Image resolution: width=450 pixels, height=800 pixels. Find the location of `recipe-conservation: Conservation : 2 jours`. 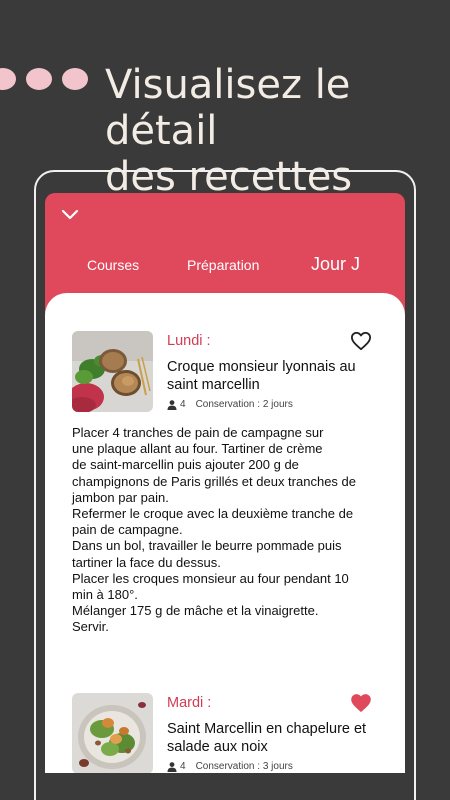

recipe-conservation: Conservation : 2 jours is located at coordinates (244, 404).